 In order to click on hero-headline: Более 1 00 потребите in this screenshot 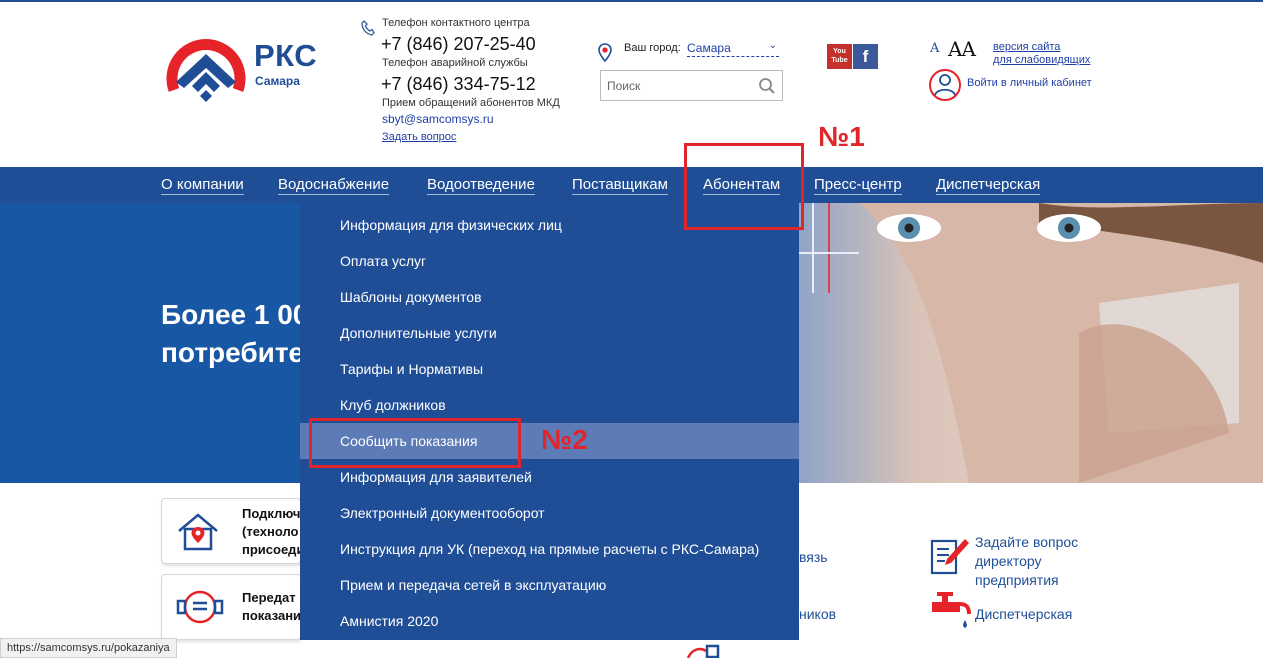, I will do `click(234, 334)`.